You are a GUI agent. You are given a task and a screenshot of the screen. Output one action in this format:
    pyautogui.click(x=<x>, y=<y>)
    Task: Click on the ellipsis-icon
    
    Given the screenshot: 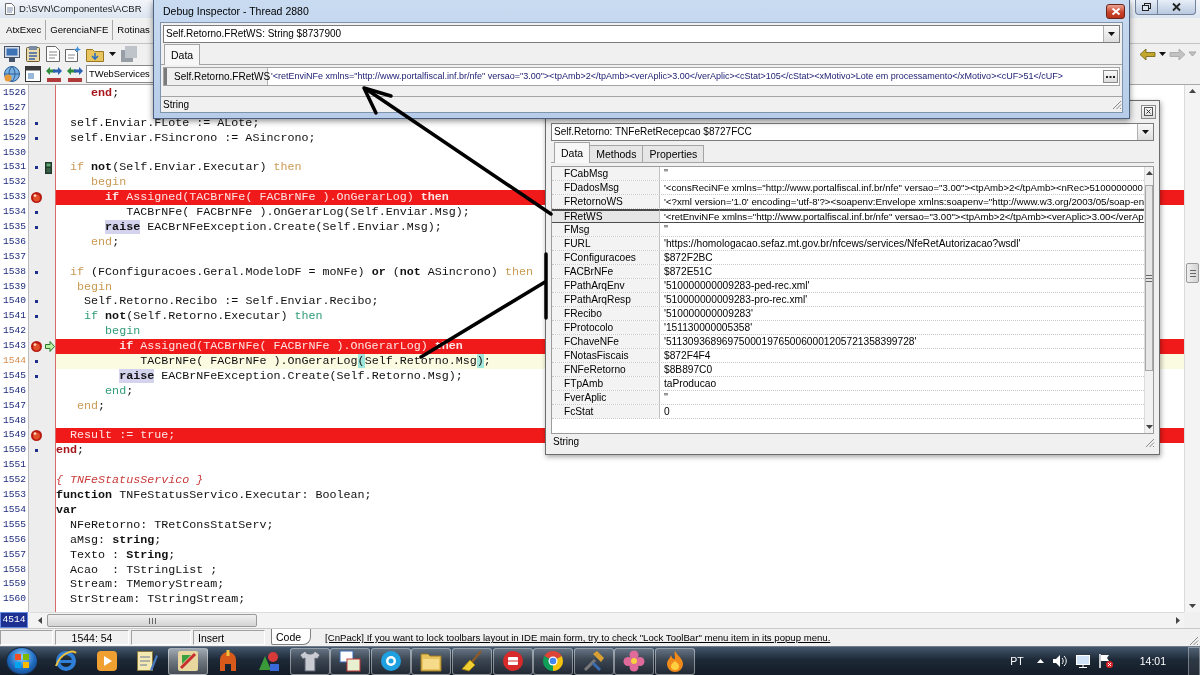 What is the action you would take?
    pyautogui.click(x=1110, y=76)
    